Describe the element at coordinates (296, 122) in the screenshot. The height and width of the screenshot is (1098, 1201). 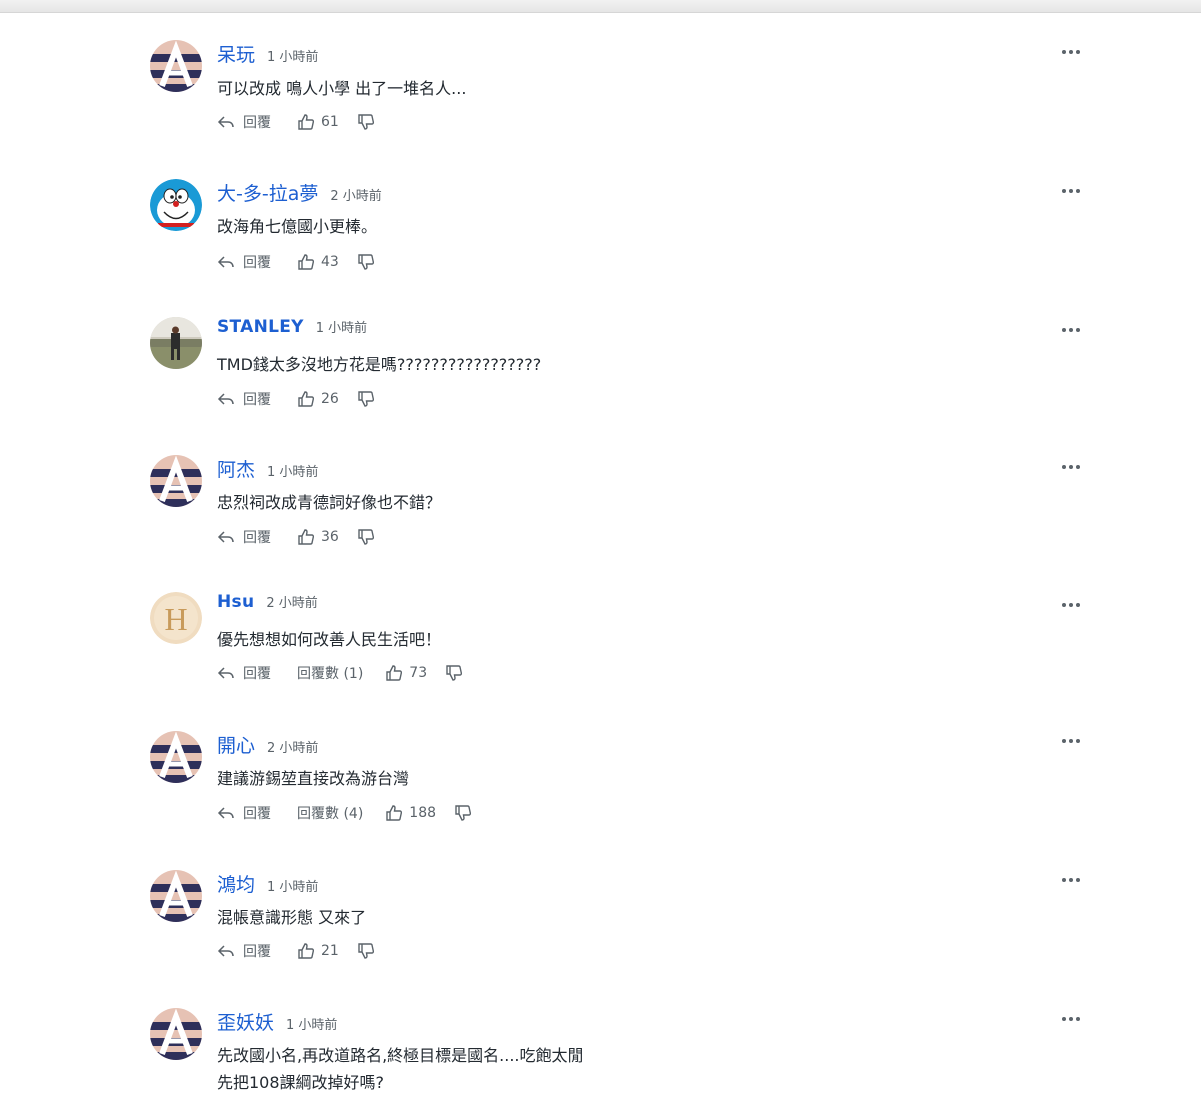
I see `comment-actions: 回覆 61` at that location.